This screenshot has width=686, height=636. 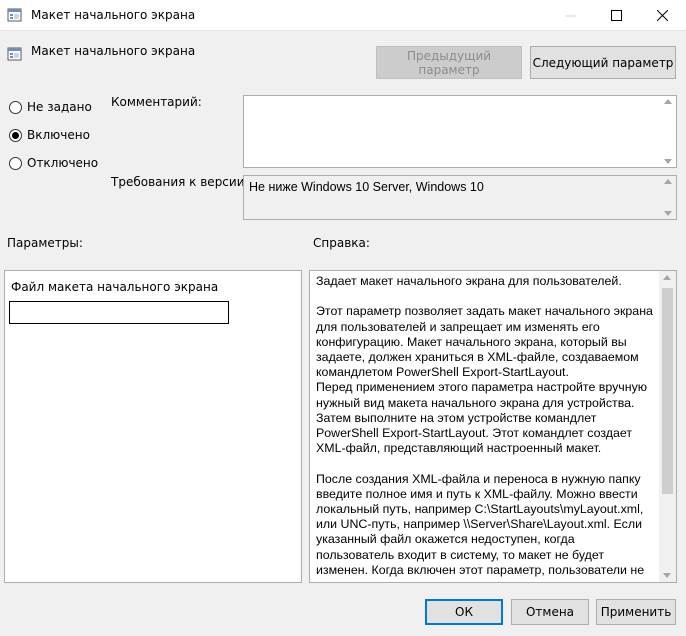 I want to click on comment-scrollbar, so click(x=668, y=131).